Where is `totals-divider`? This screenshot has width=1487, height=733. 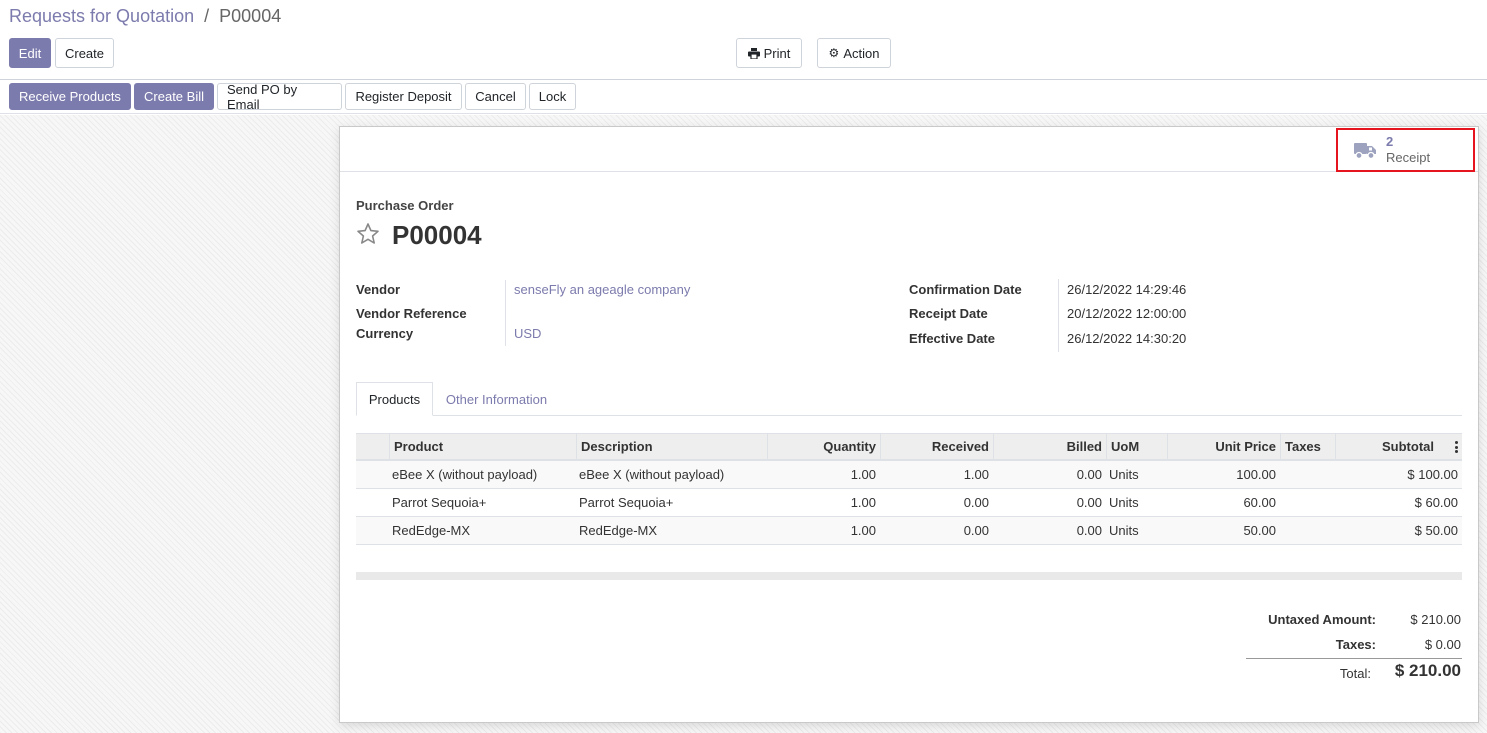
totals-divider is located at coordinates (1354, 658).